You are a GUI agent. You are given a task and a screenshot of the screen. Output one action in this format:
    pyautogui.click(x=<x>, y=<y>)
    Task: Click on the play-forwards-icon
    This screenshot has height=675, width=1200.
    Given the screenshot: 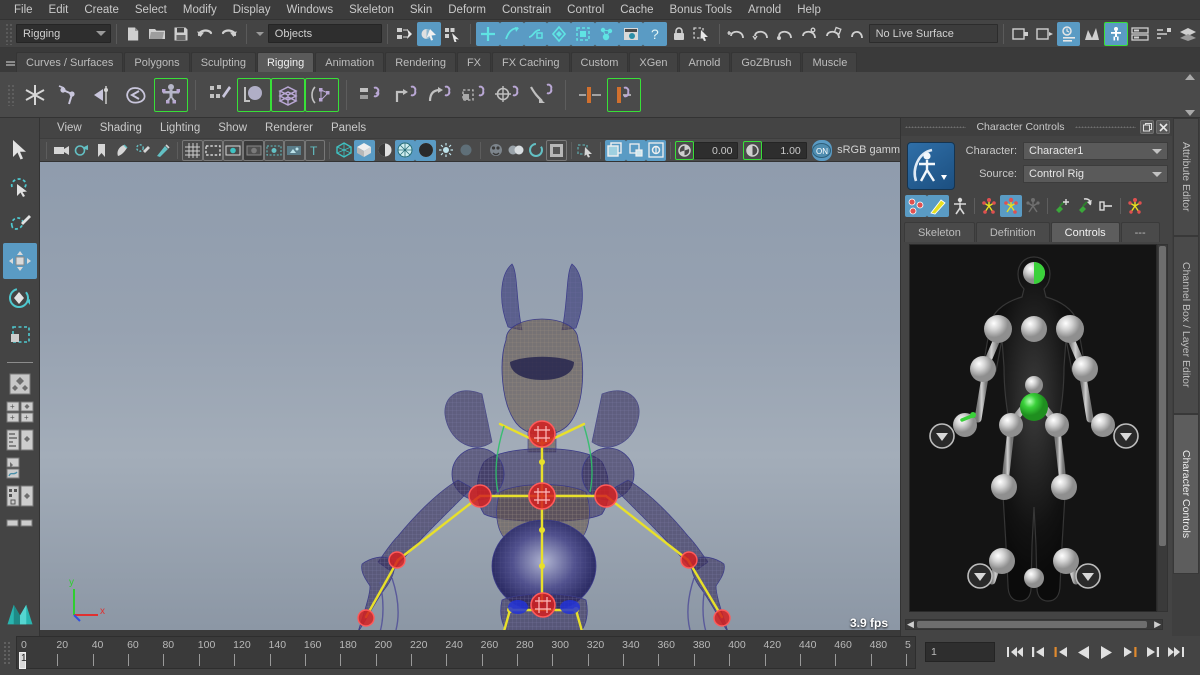 What is the action you would take?
    pyautogui.click(x=1106, y=652)
    